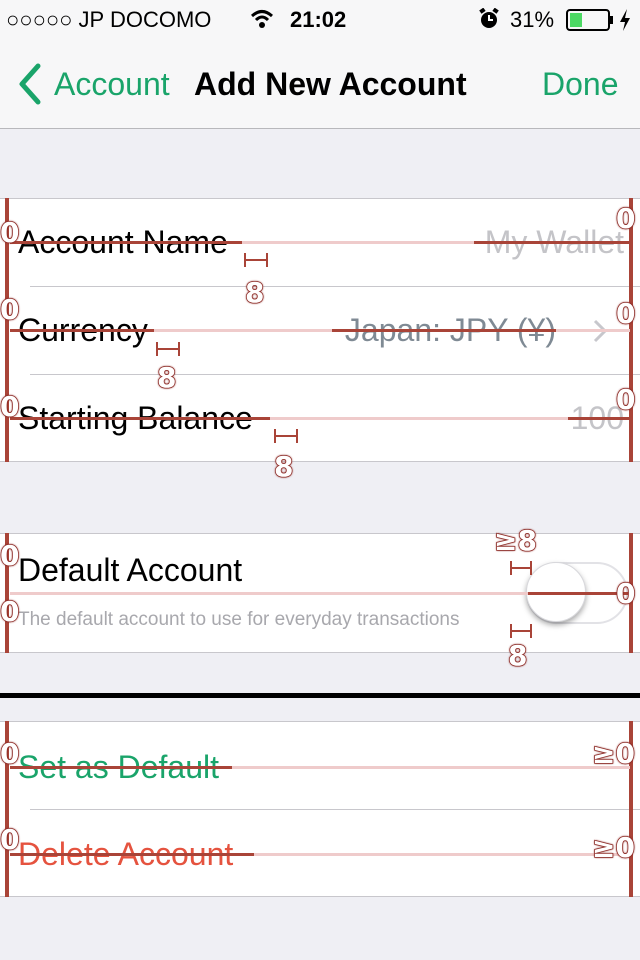 Image resolution: width=640 pixels, height=960 pixels. I want to click on alarm-clock-icon, so click(489, 18).